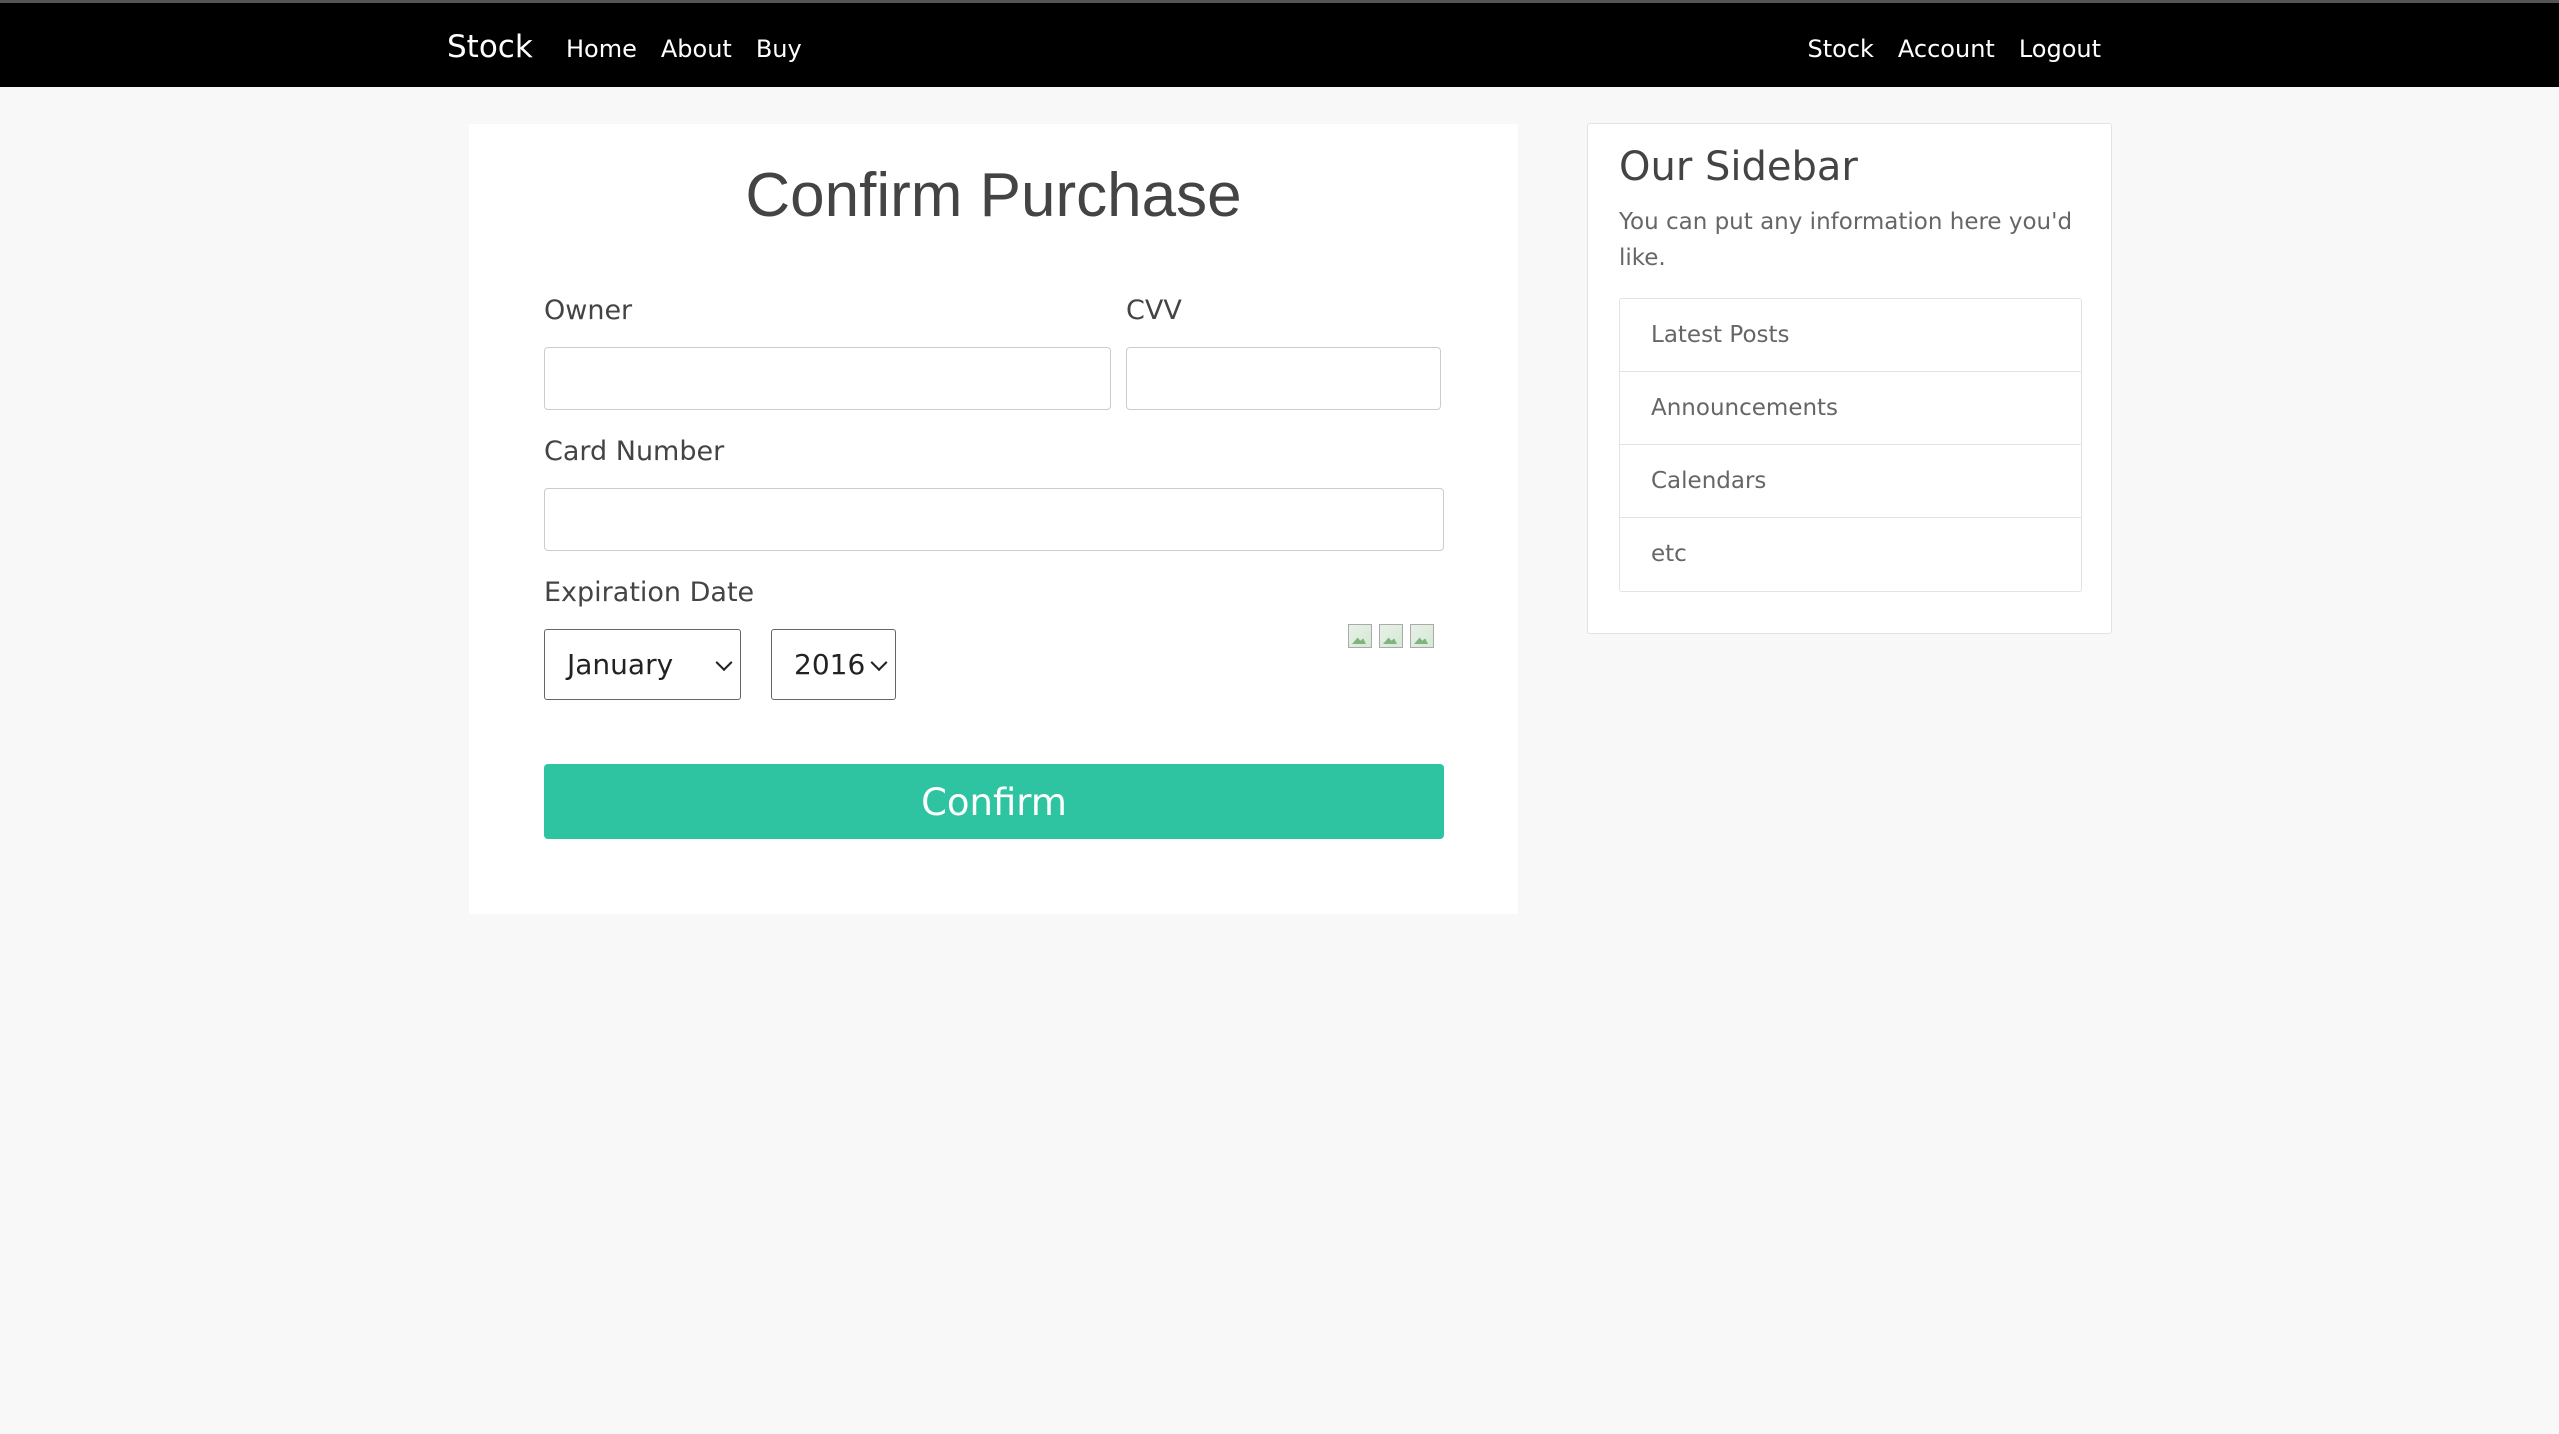  What do you see at coordinates (588, 310) in the screenshot?
I see `owner-label: Owner` at bounding box center [588, 310].